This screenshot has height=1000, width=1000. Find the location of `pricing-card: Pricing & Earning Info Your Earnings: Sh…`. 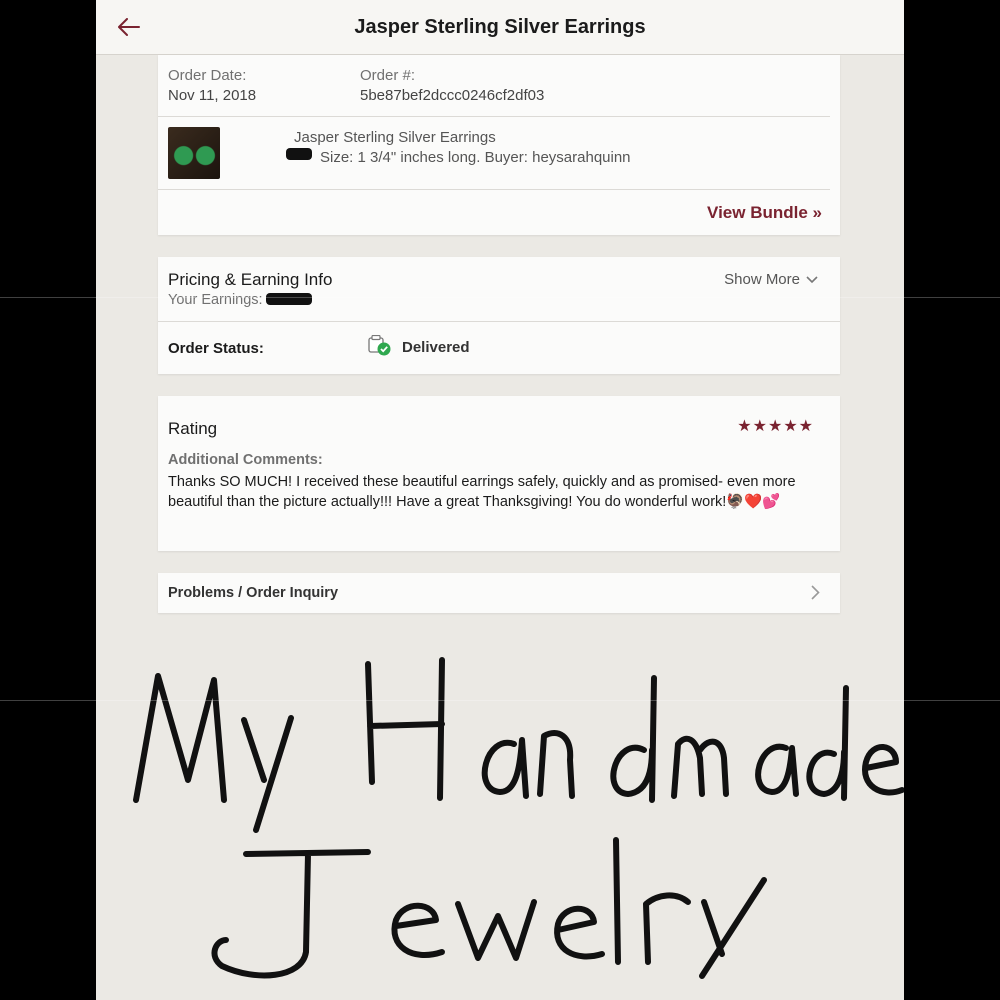

pricing-card: Pricing & Earning Info Your Earnings: Sh… is located at coordinates (499, 315).